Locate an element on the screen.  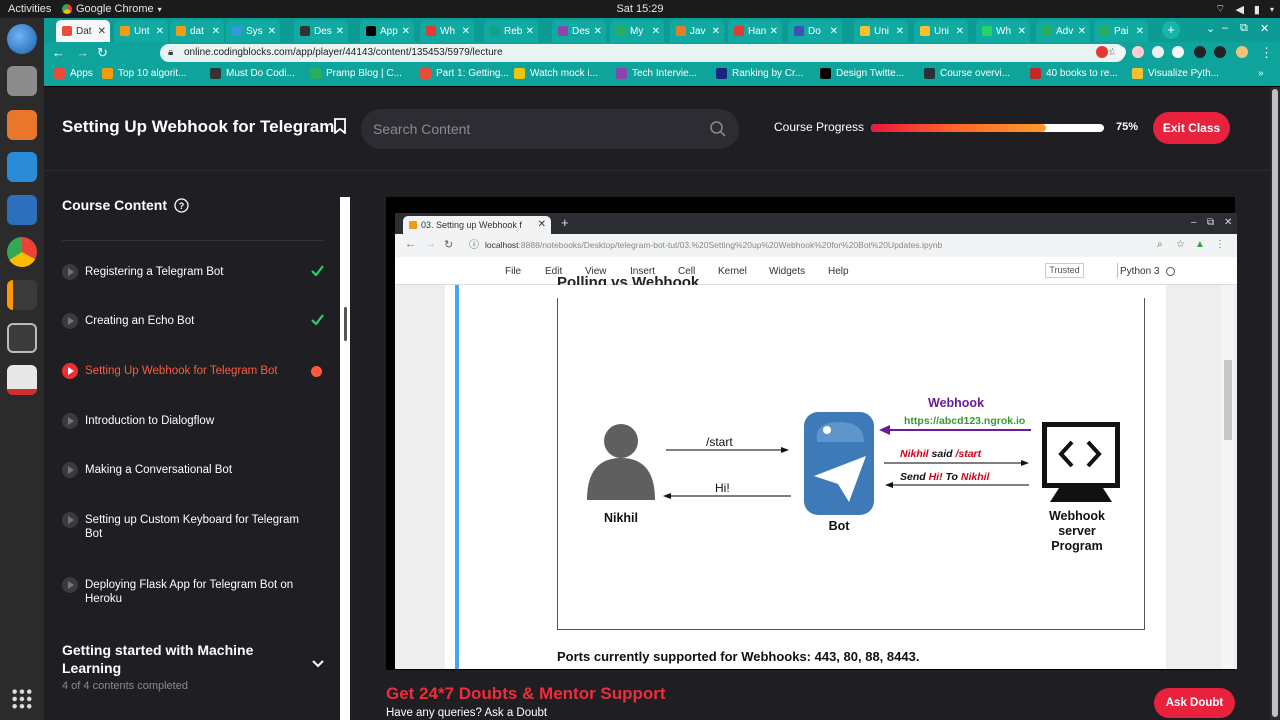
media-control-icon is located at coordinates (1220, 52).